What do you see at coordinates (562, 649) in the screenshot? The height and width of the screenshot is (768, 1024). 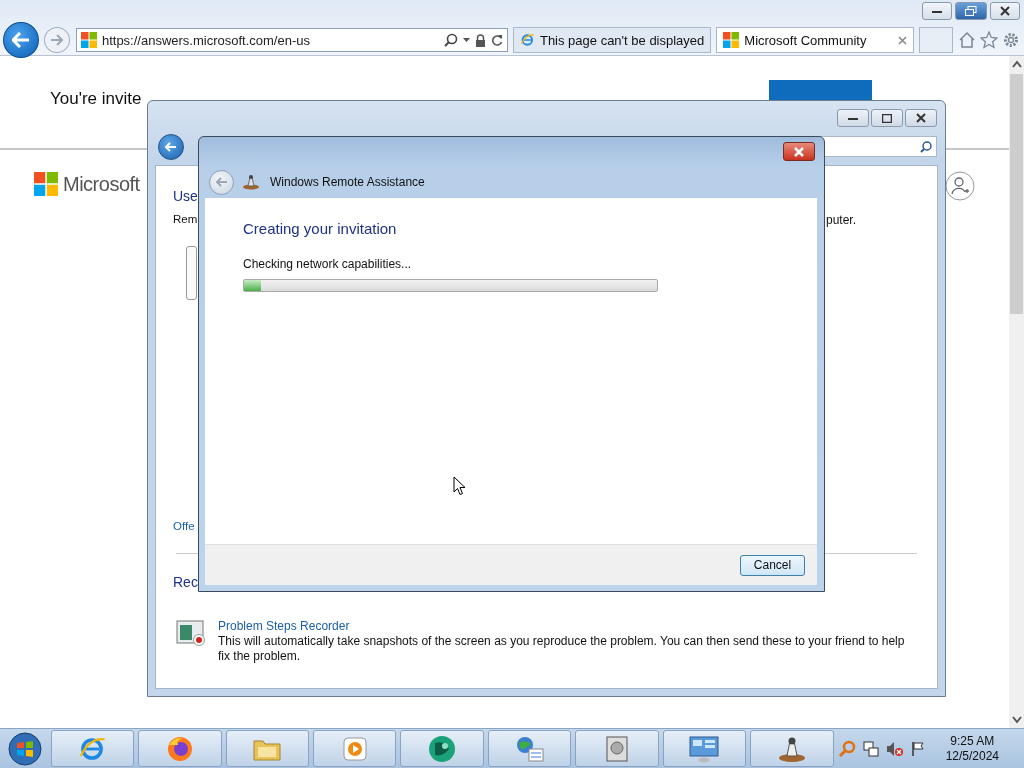 I see `tool-description: This will automatically take snapshots of the screen as you reproduce the problem. You can then send these to your friend to help fix the problem.` at bounding box center [562, 649].